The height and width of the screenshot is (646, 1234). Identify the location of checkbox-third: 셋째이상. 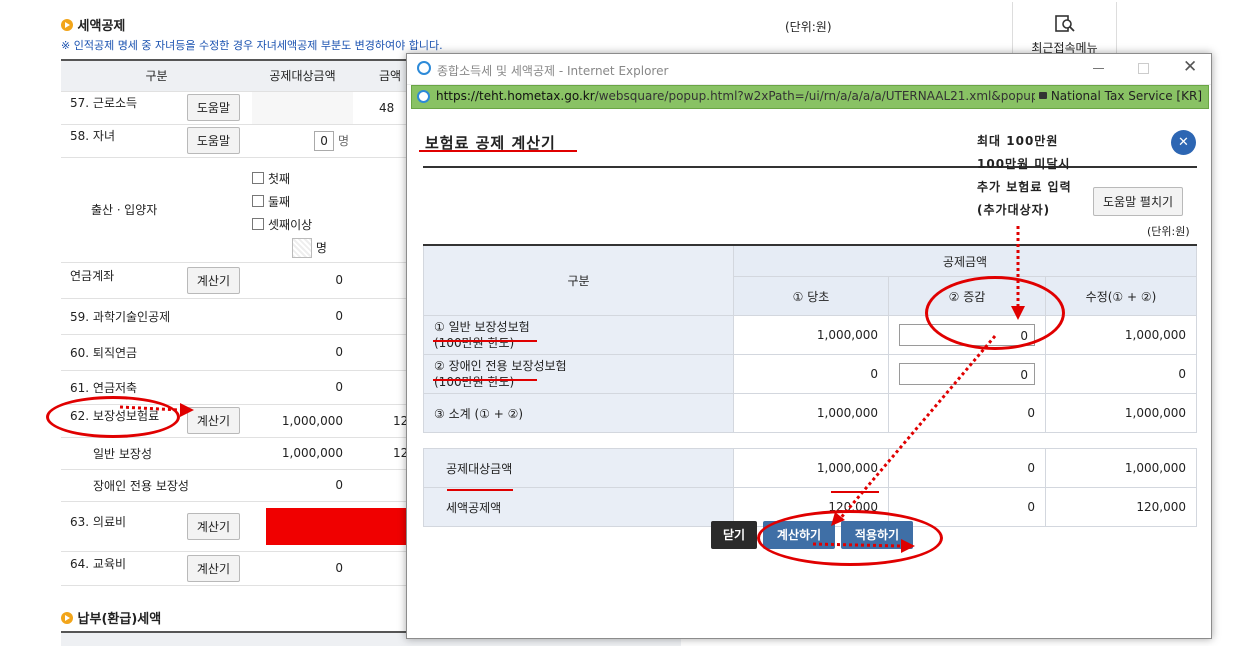
(302, 225).